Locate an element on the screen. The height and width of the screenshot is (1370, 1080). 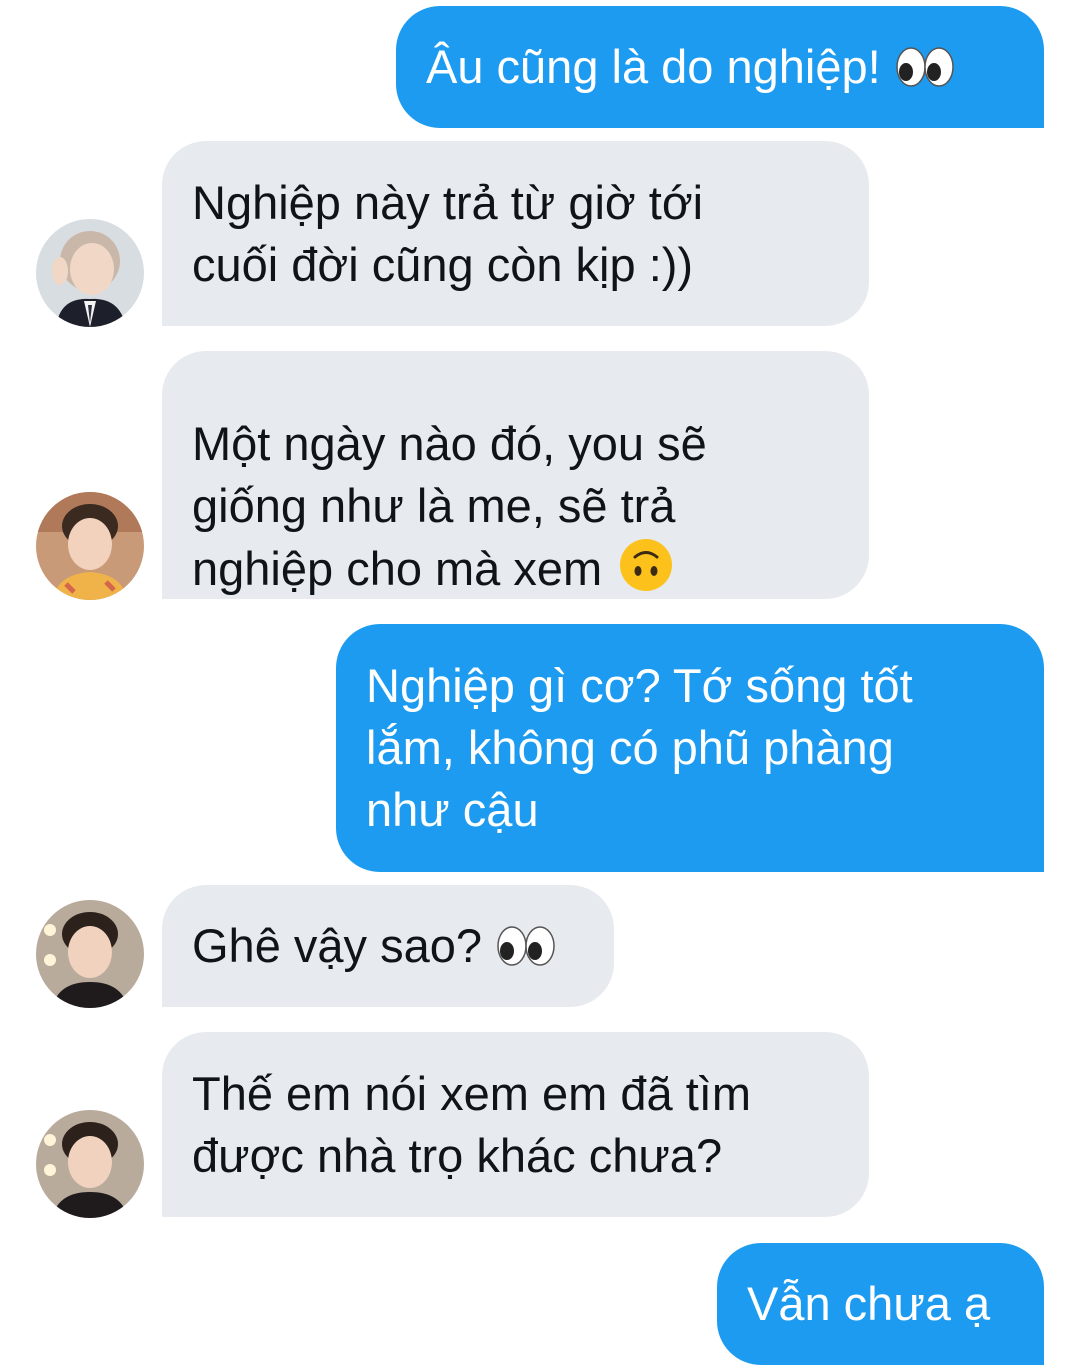
message-text: Ghê vậy sao? is located at coordinates (337, 945).